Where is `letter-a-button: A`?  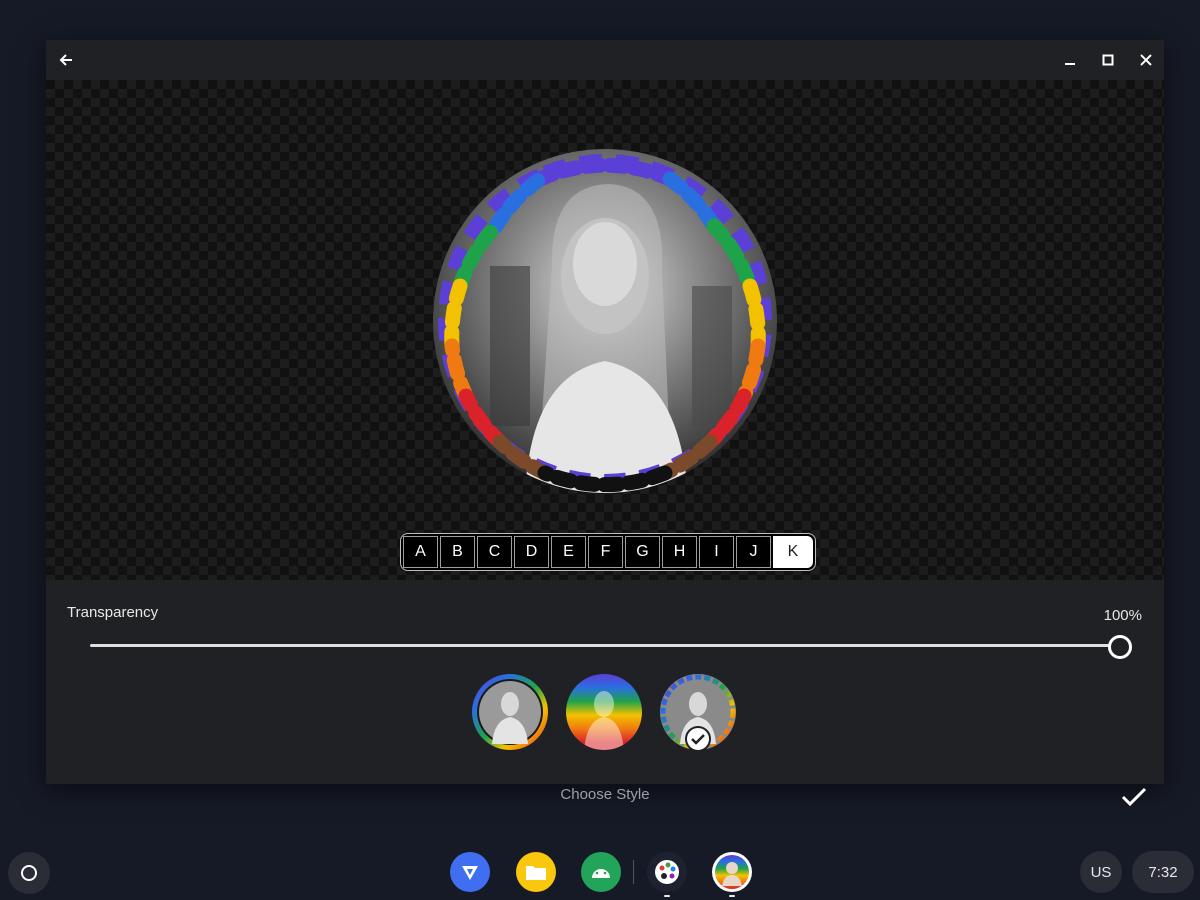 letter-a-button: A is located at coordinates (420, 552).